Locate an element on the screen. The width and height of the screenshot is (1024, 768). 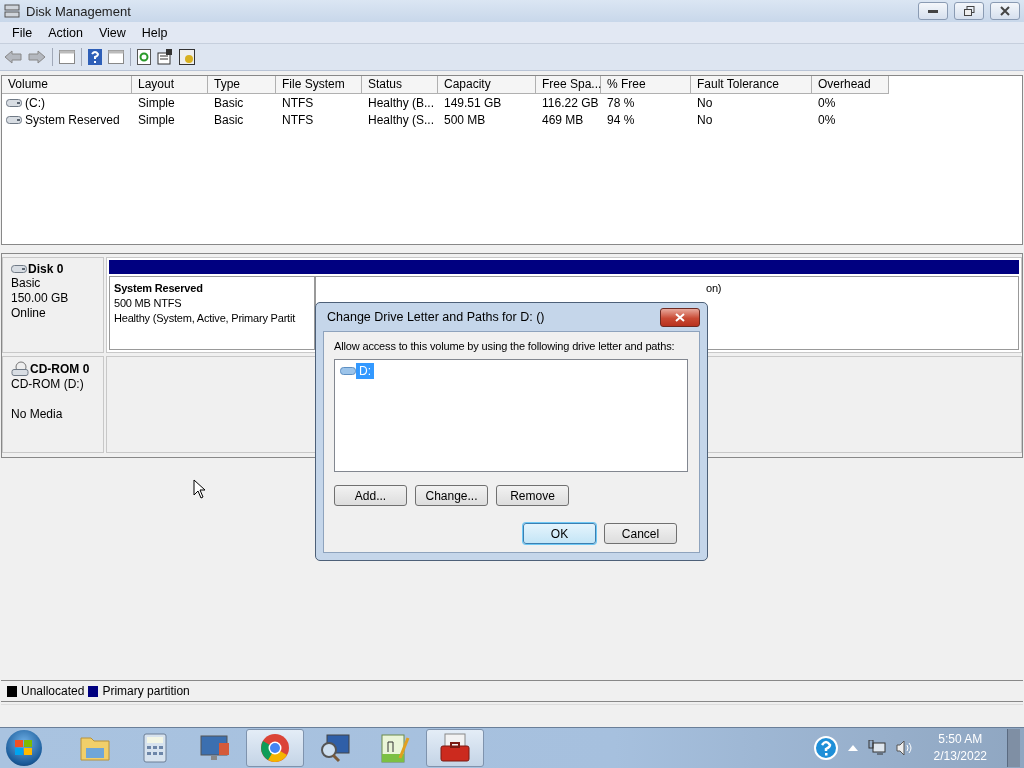
disk-label-panel: Disk 0 Basic 150.00 GB Online is located at coordinates (53, 305).